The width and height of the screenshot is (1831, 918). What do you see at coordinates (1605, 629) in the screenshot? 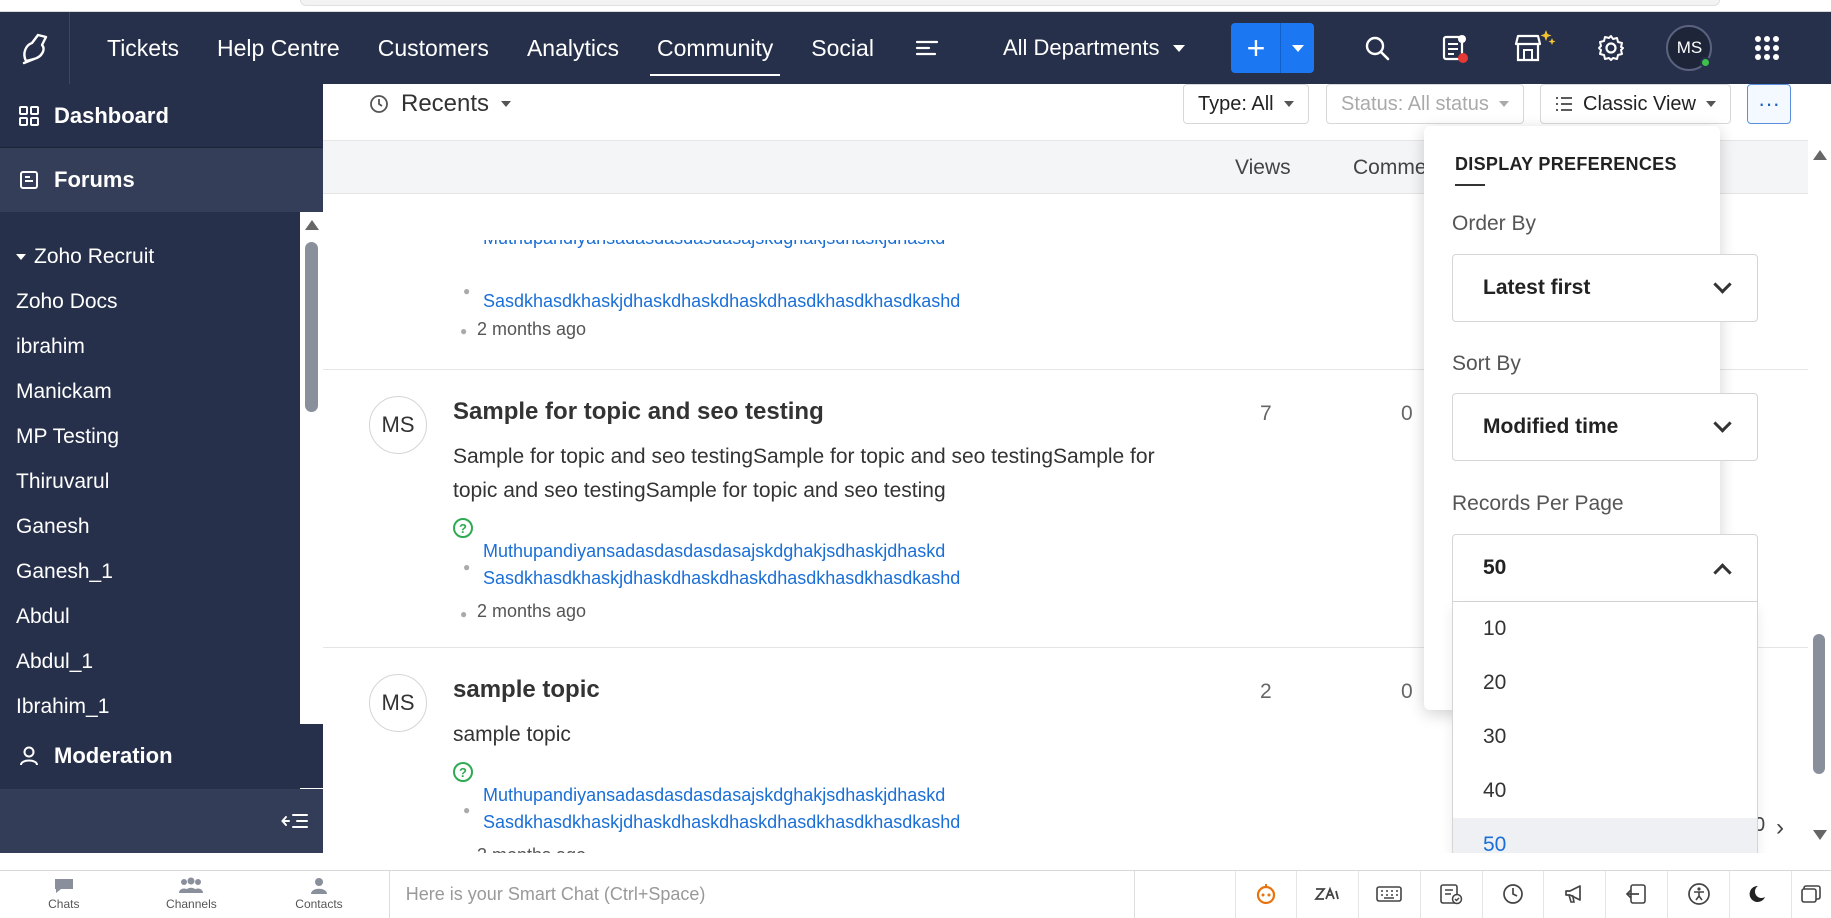
I see `records-option-10: 10` at bounding box center [1605, 629].